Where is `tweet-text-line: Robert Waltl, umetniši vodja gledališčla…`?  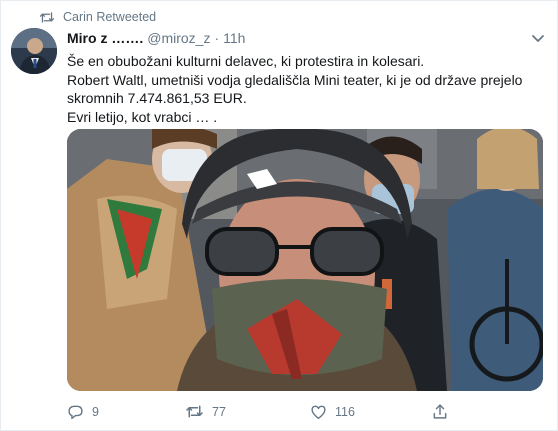 tweet-text-line: Robert Waltl, umetniši vodja gledališčla… is located at coordinates (295, 79).